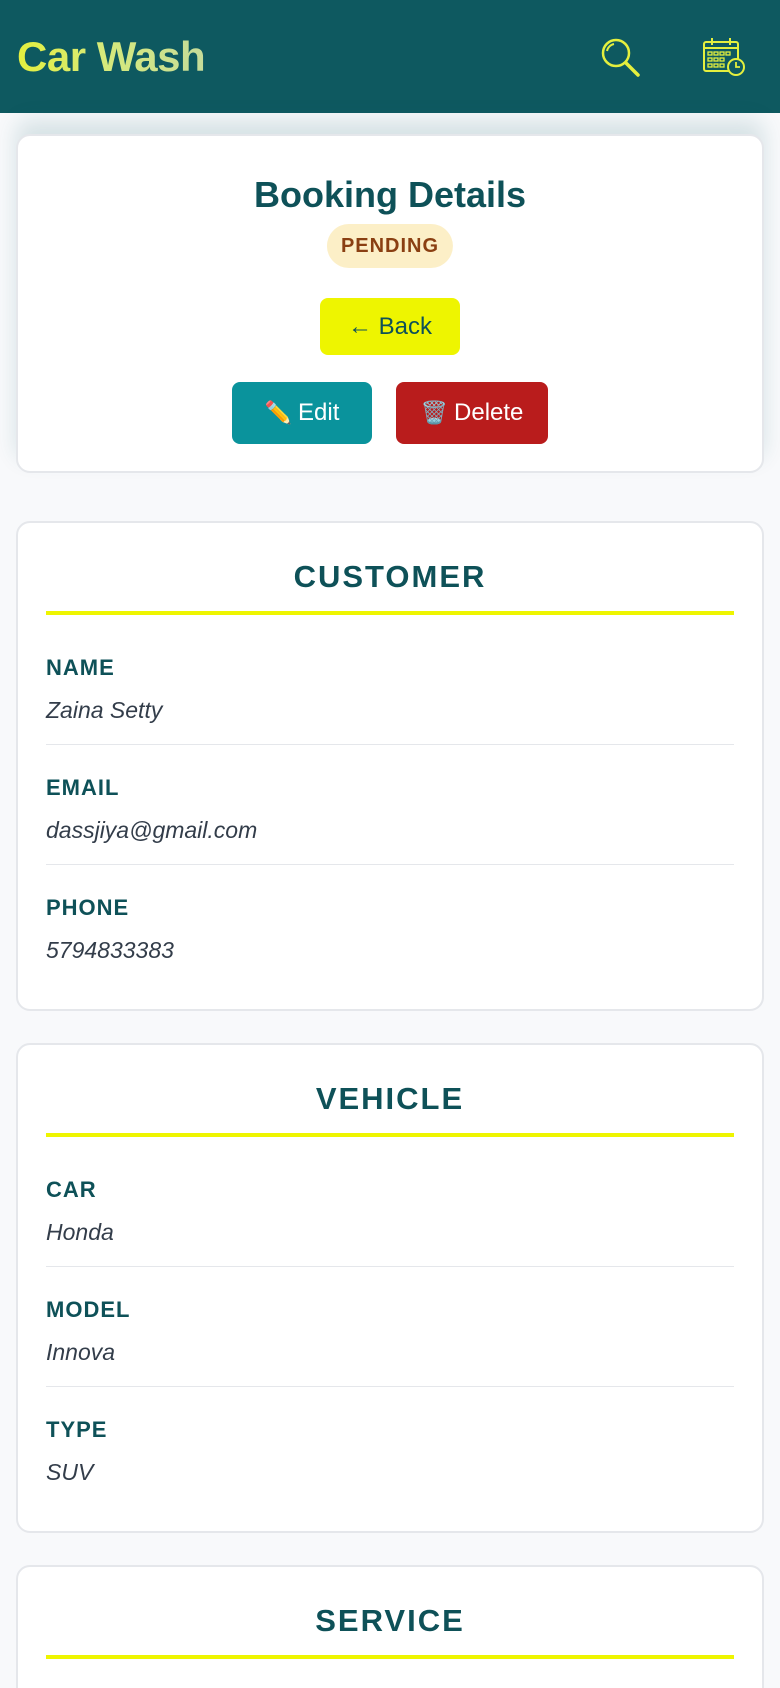  What do you see at coordinates (319, 412) in the screenshot?
I see `edit-button-label: Edit` at bounding box center [319, 412].